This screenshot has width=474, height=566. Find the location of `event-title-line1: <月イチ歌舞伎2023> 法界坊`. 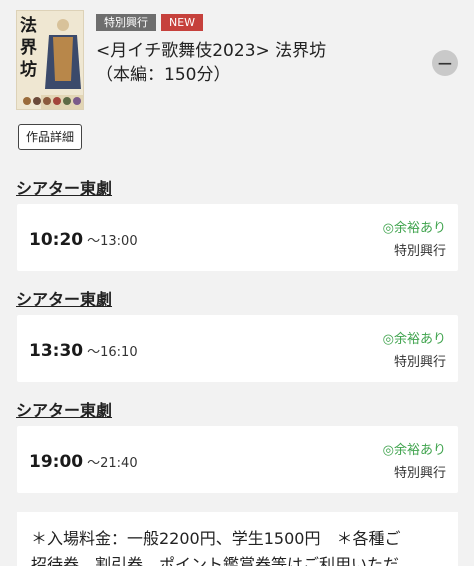

event-title-line1: <月イチ歌舞伎2023> 法界坊 is located at coordinates (211, 51).